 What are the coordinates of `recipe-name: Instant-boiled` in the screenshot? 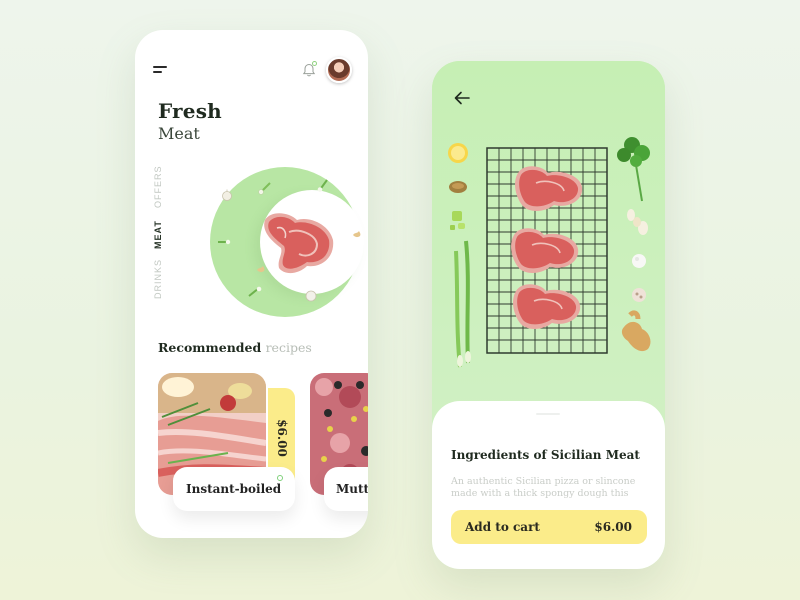 It's located at (234, 489).